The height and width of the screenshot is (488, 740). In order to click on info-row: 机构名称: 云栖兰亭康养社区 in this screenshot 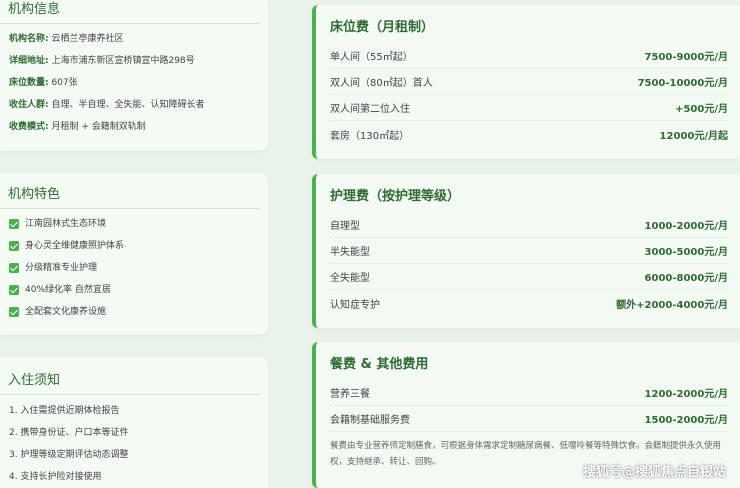, I will do `click(66, 39)`.